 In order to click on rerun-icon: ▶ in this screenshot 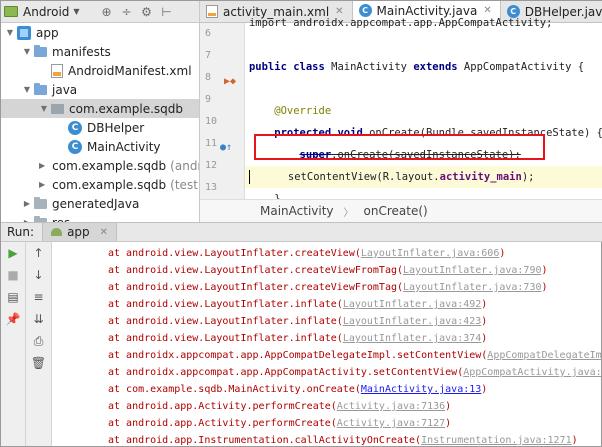, I will do `click(13, 253)`.